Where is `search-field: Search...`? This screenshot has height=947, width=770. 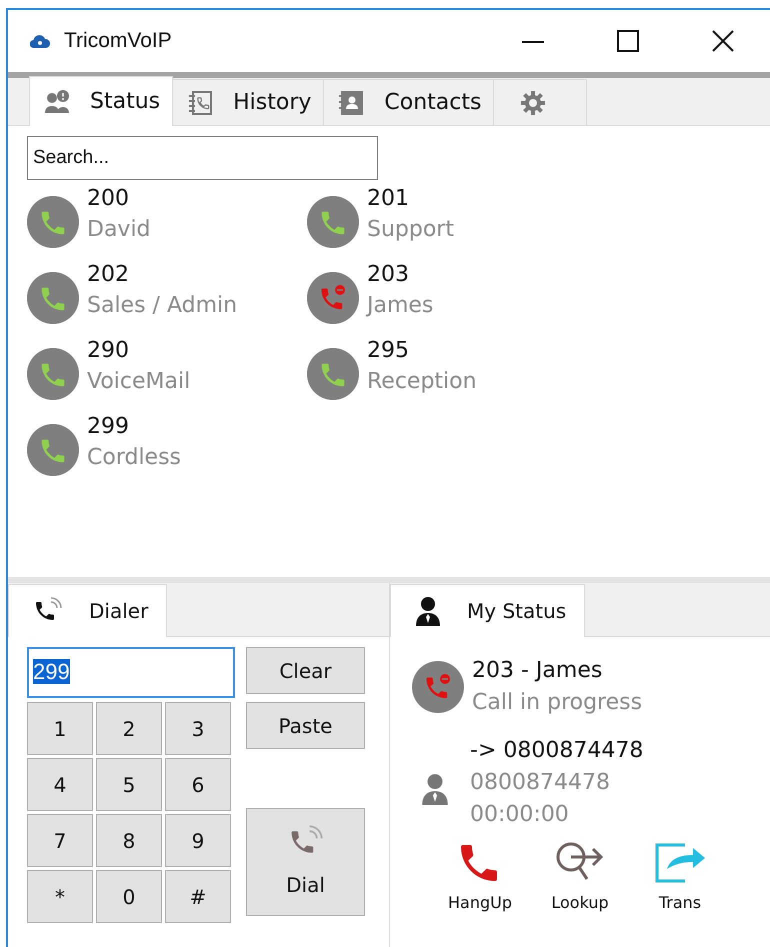 search-field: Search... is located at coordinates (202, 158).